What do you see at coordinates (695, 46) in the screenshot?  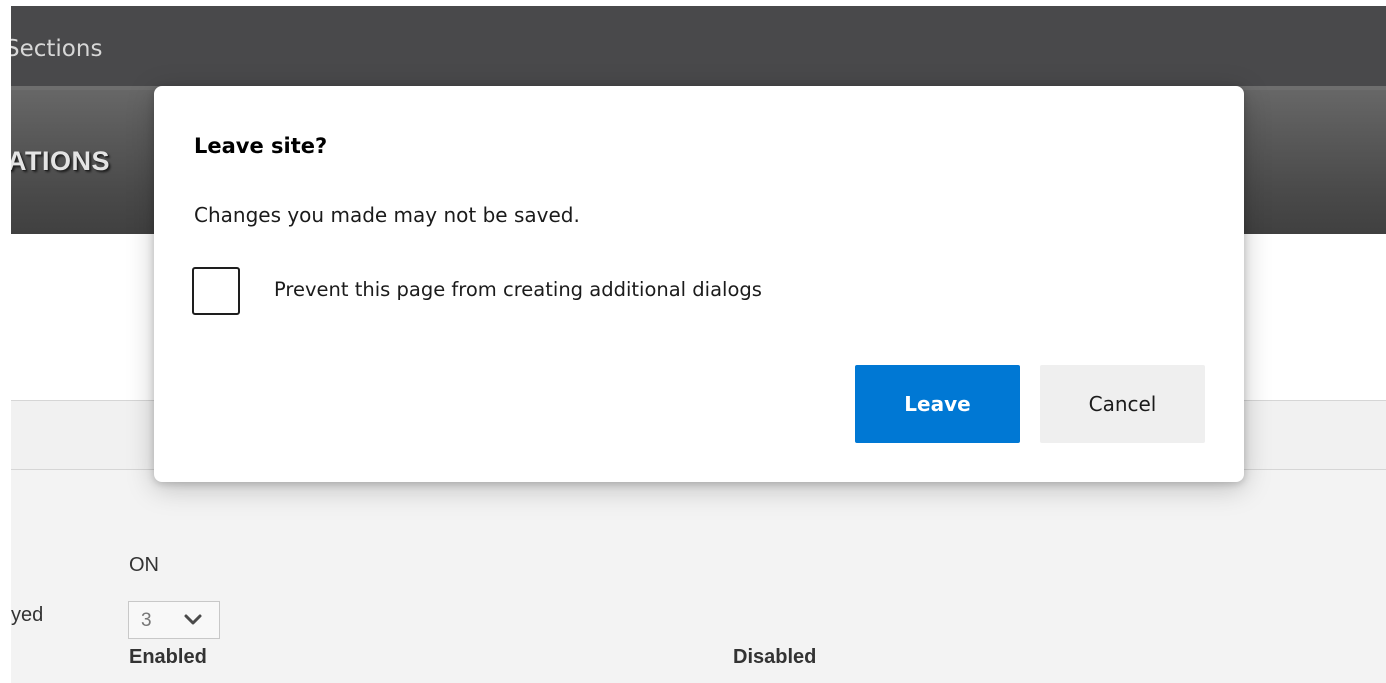 I see `top-navigation-bar: Sections` at bounding box center [695, 46].